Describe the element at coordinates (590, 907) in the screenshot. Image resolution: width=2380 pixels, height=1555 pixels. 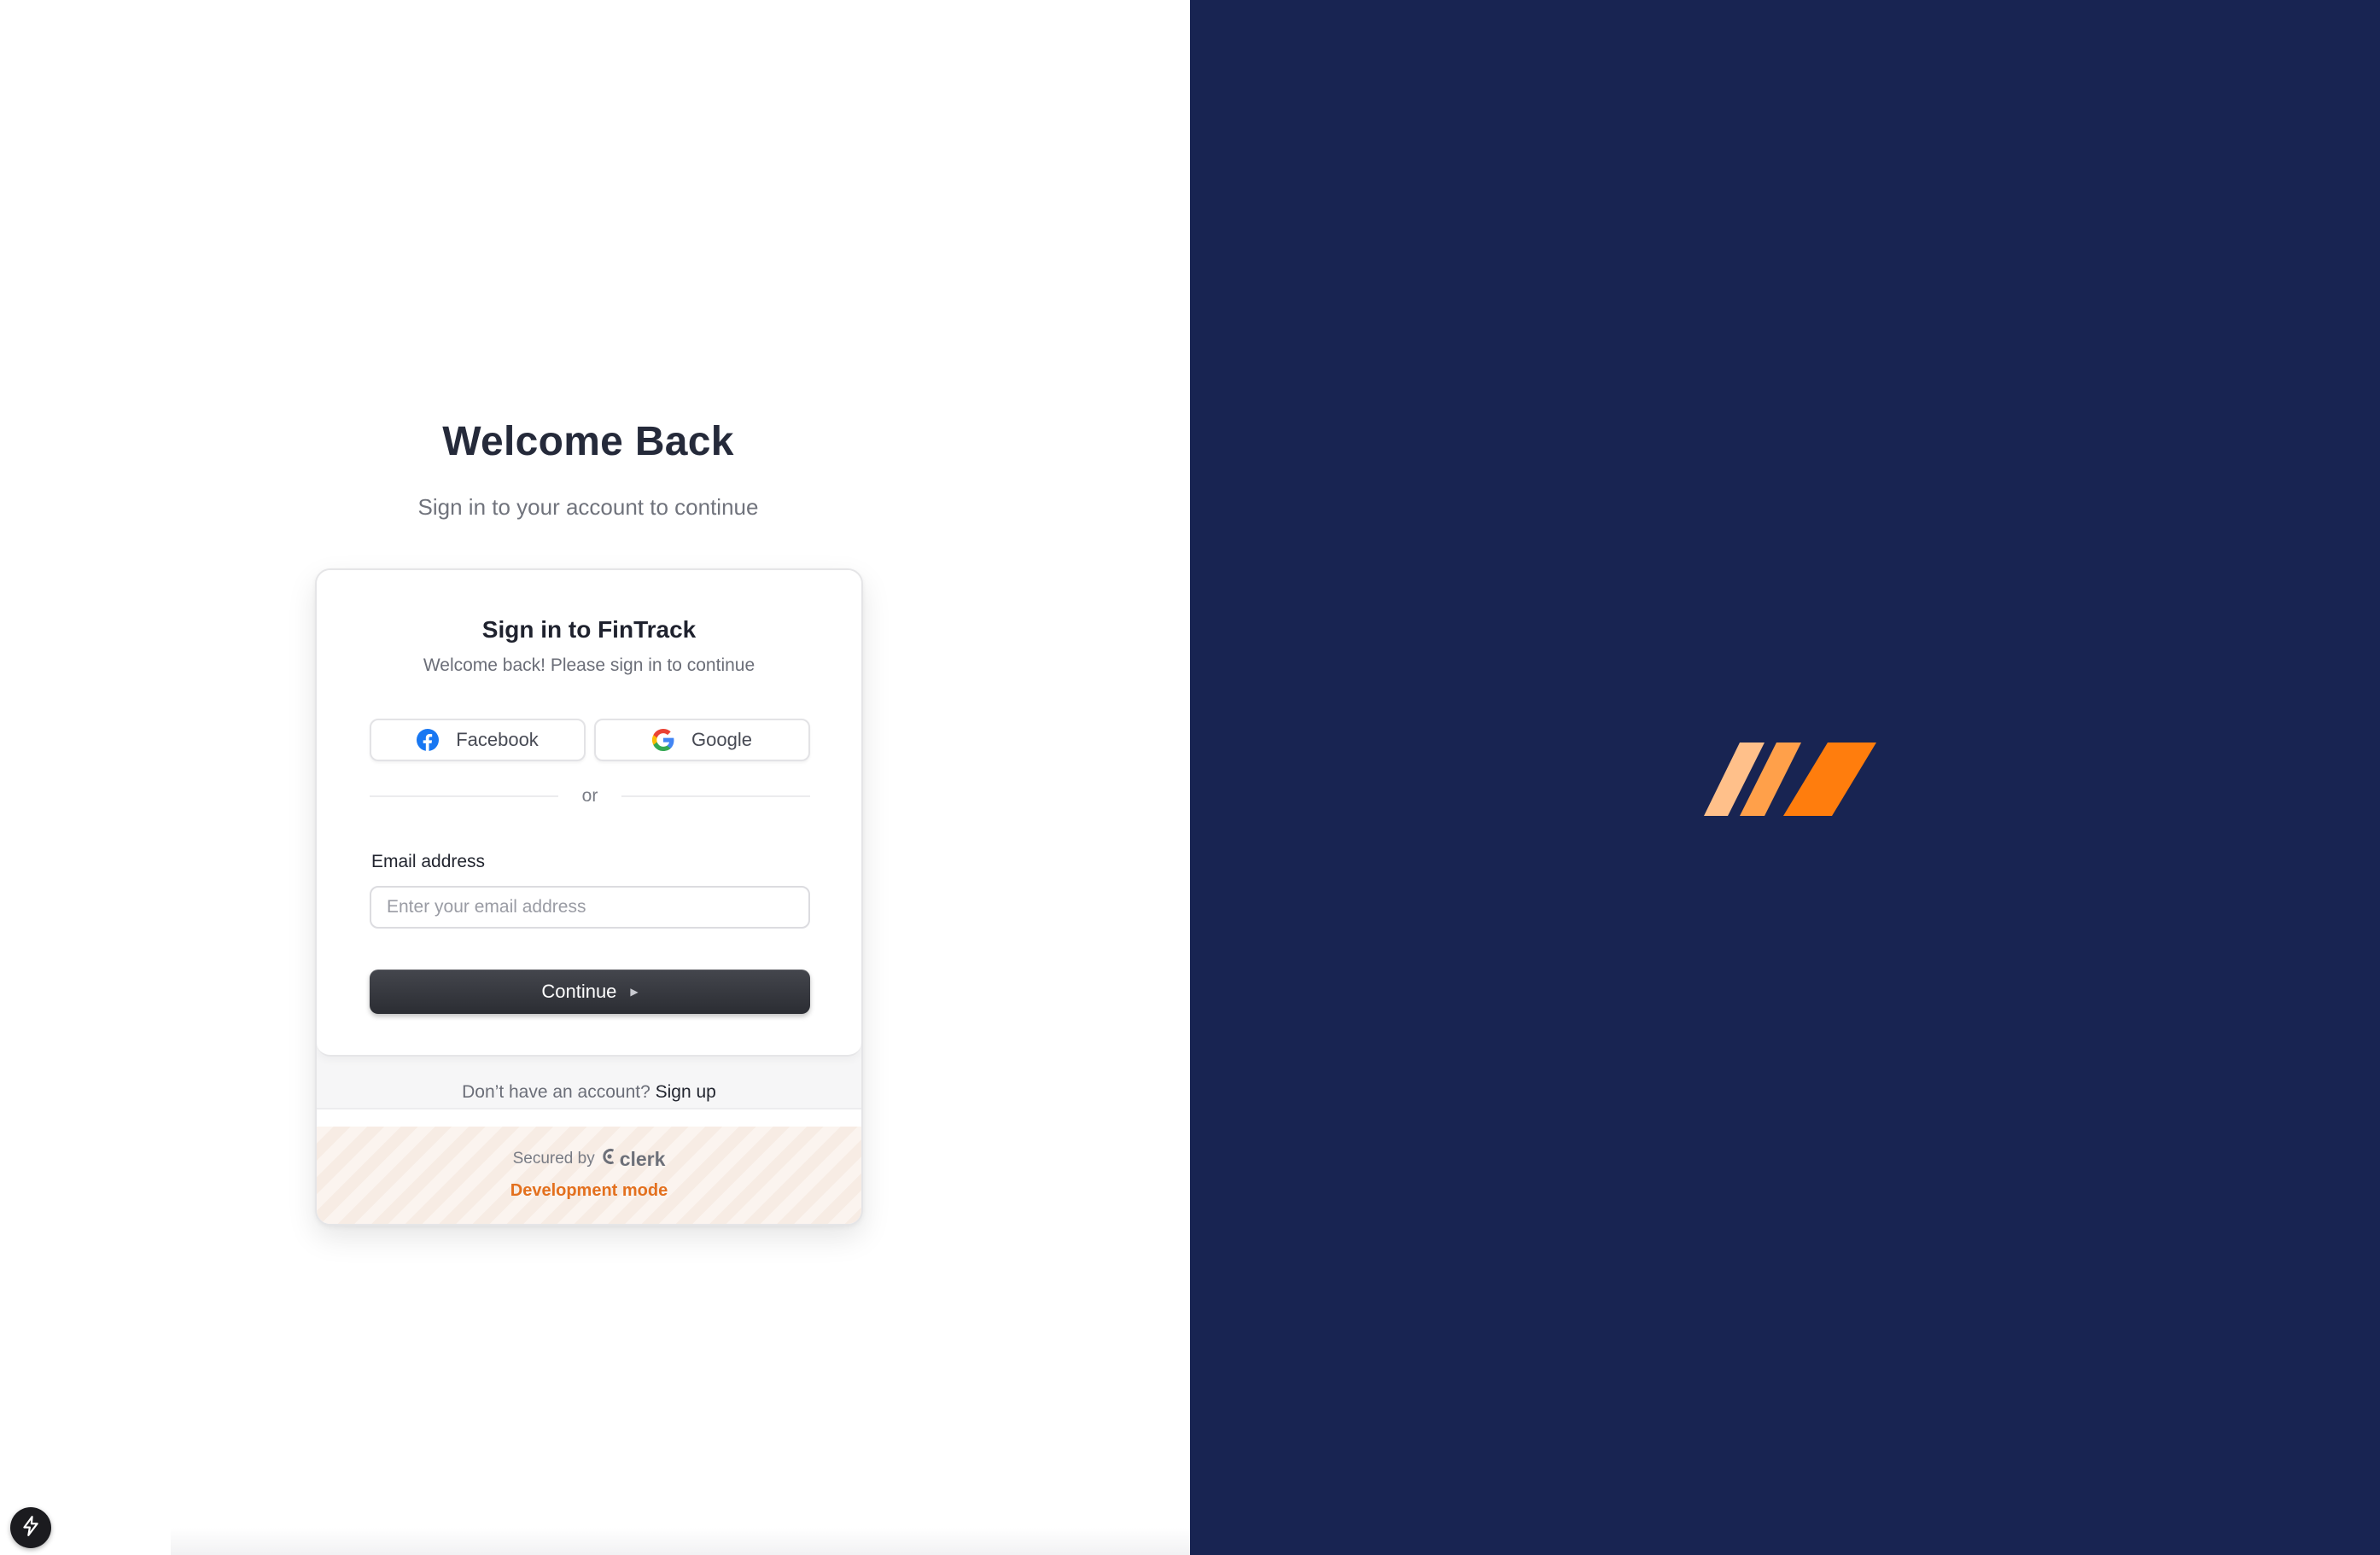
I see `email-input` at that location.